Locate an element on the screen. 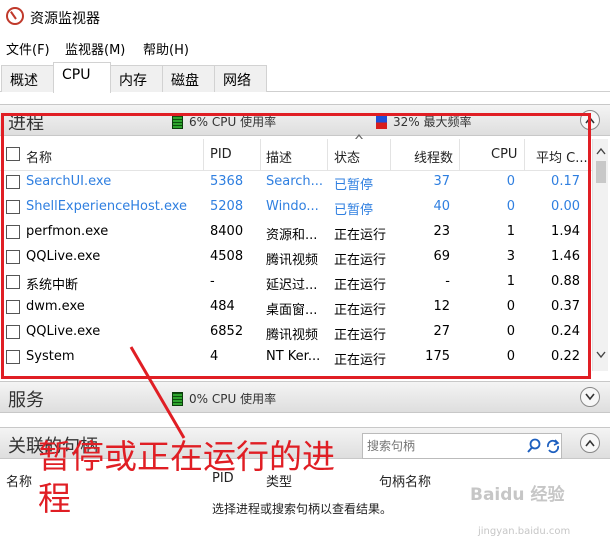 The image size is (610, 545). column-description: 描述 is located at coordinates (279, 156).